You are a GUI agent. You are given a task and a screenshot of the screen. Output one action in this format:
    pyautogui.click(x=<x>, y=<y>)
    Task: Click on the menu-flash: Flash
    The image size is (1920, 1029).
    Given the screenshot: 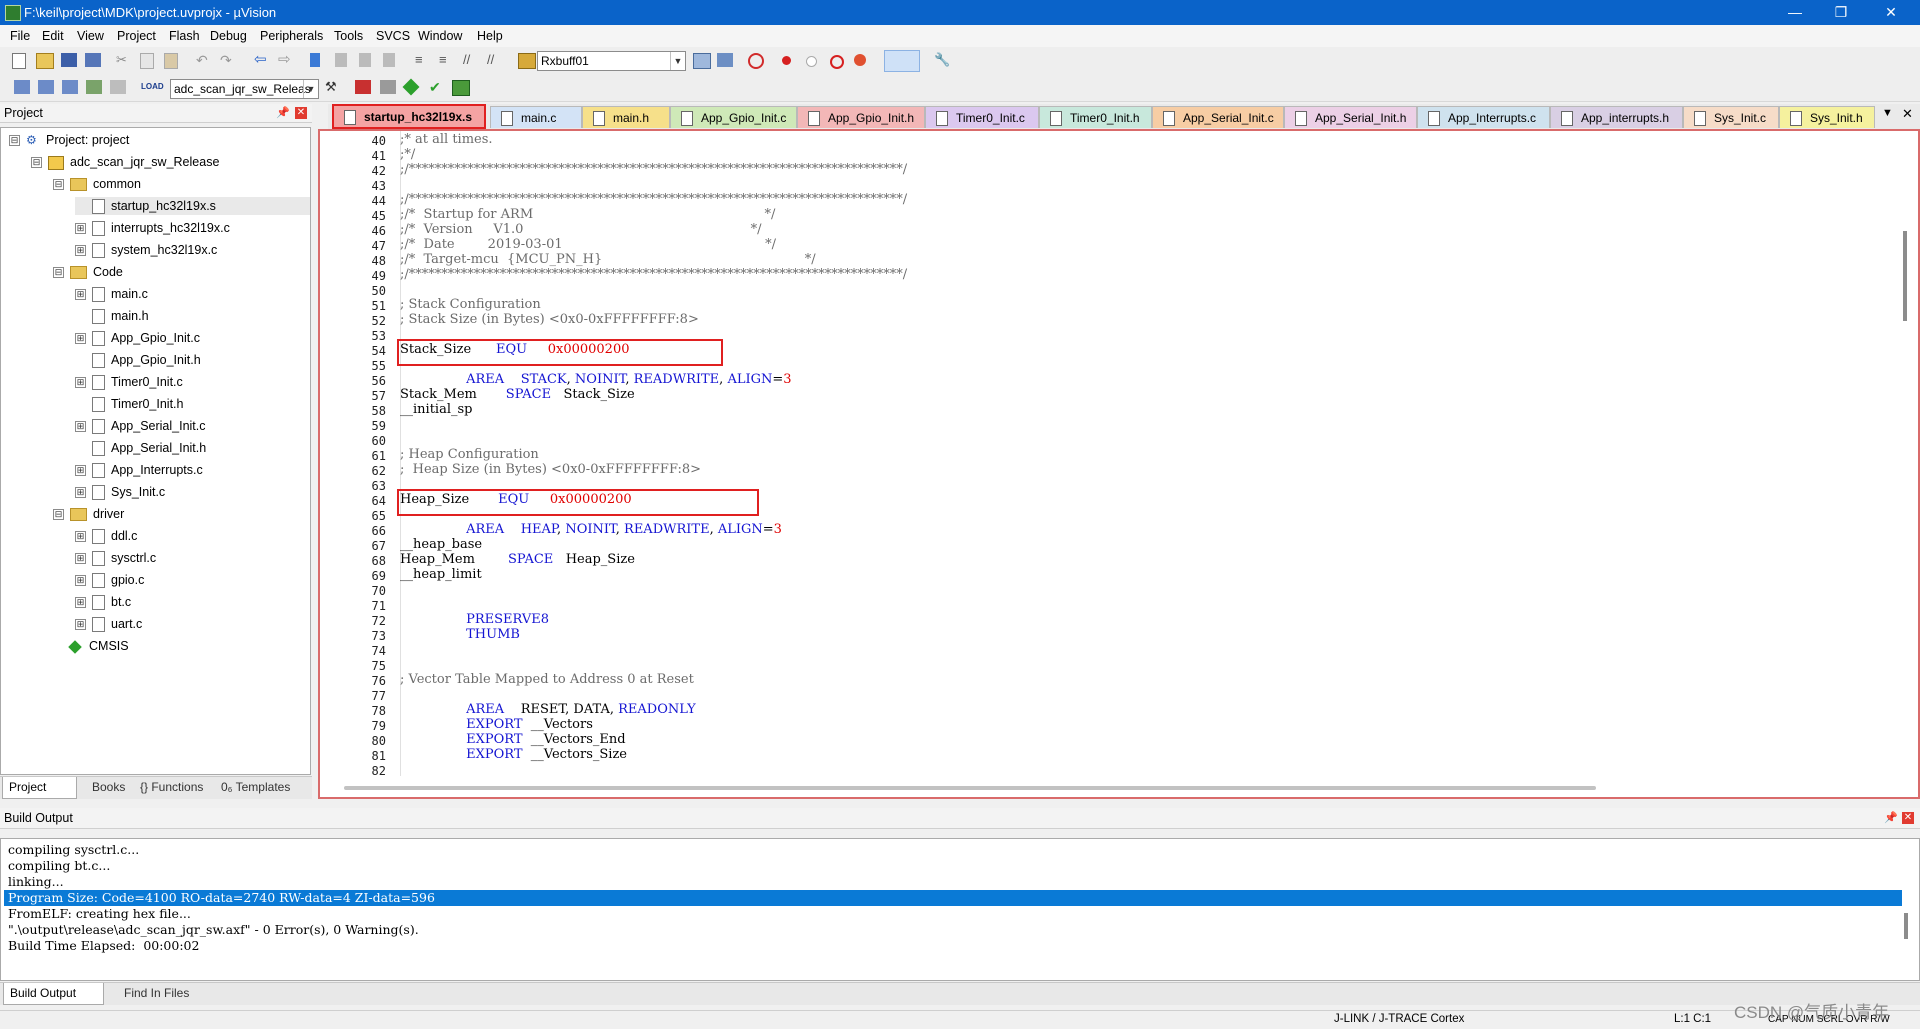 What is the action you would take?
    pyautogui.click(x=184, y=36)
    